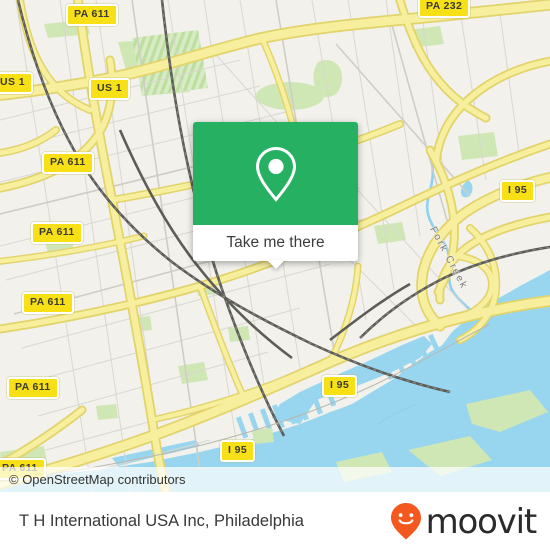 The image size is (550, 550). Describe the element at coordinates (161, 520) in the screenshot. I see `place-name: T H International USA Inc, Philadelphia` at that location.